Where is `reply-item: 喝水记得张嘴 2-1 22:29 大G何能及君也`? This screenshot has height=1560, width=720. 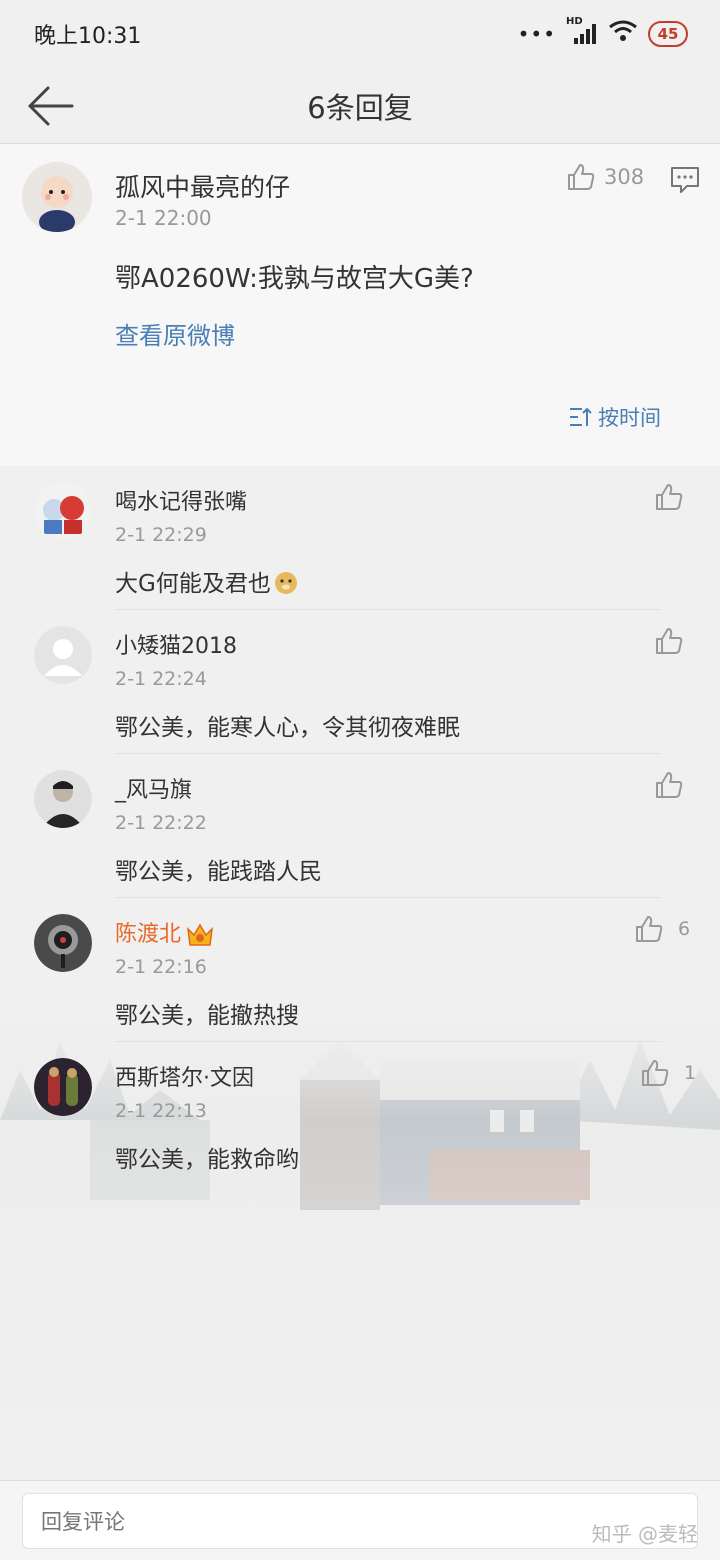 reply-item: 喝水记得张嘴 2-1 22:29 大G何能及君也 is located at coordinates (360, 538).